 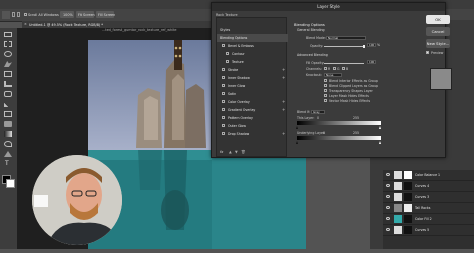 What do you see at coordinates (333, 75) in the screenshot?
I see `knockout-select: None` at bounding box center [333, 75].